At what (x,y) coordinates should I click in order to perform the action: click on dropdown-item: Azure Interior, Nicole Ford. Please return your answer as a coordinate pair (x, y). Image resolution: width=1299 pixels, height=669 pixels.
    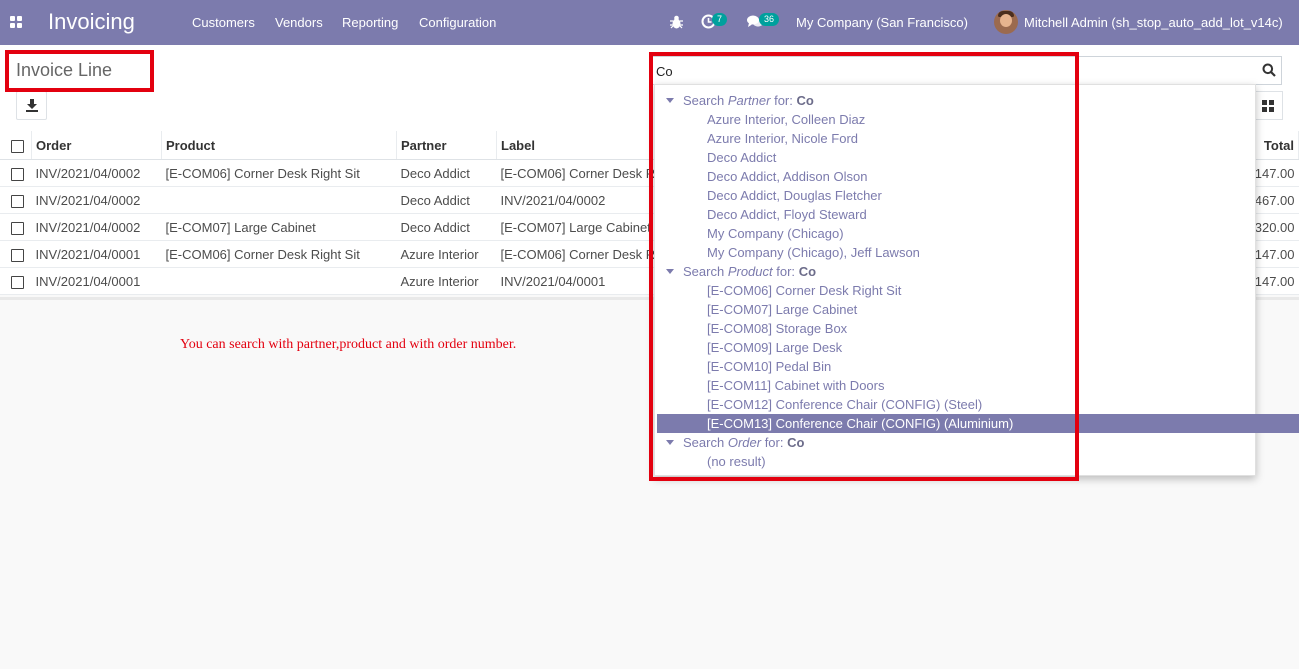
    Looking at the image, I should click on (978, 138).